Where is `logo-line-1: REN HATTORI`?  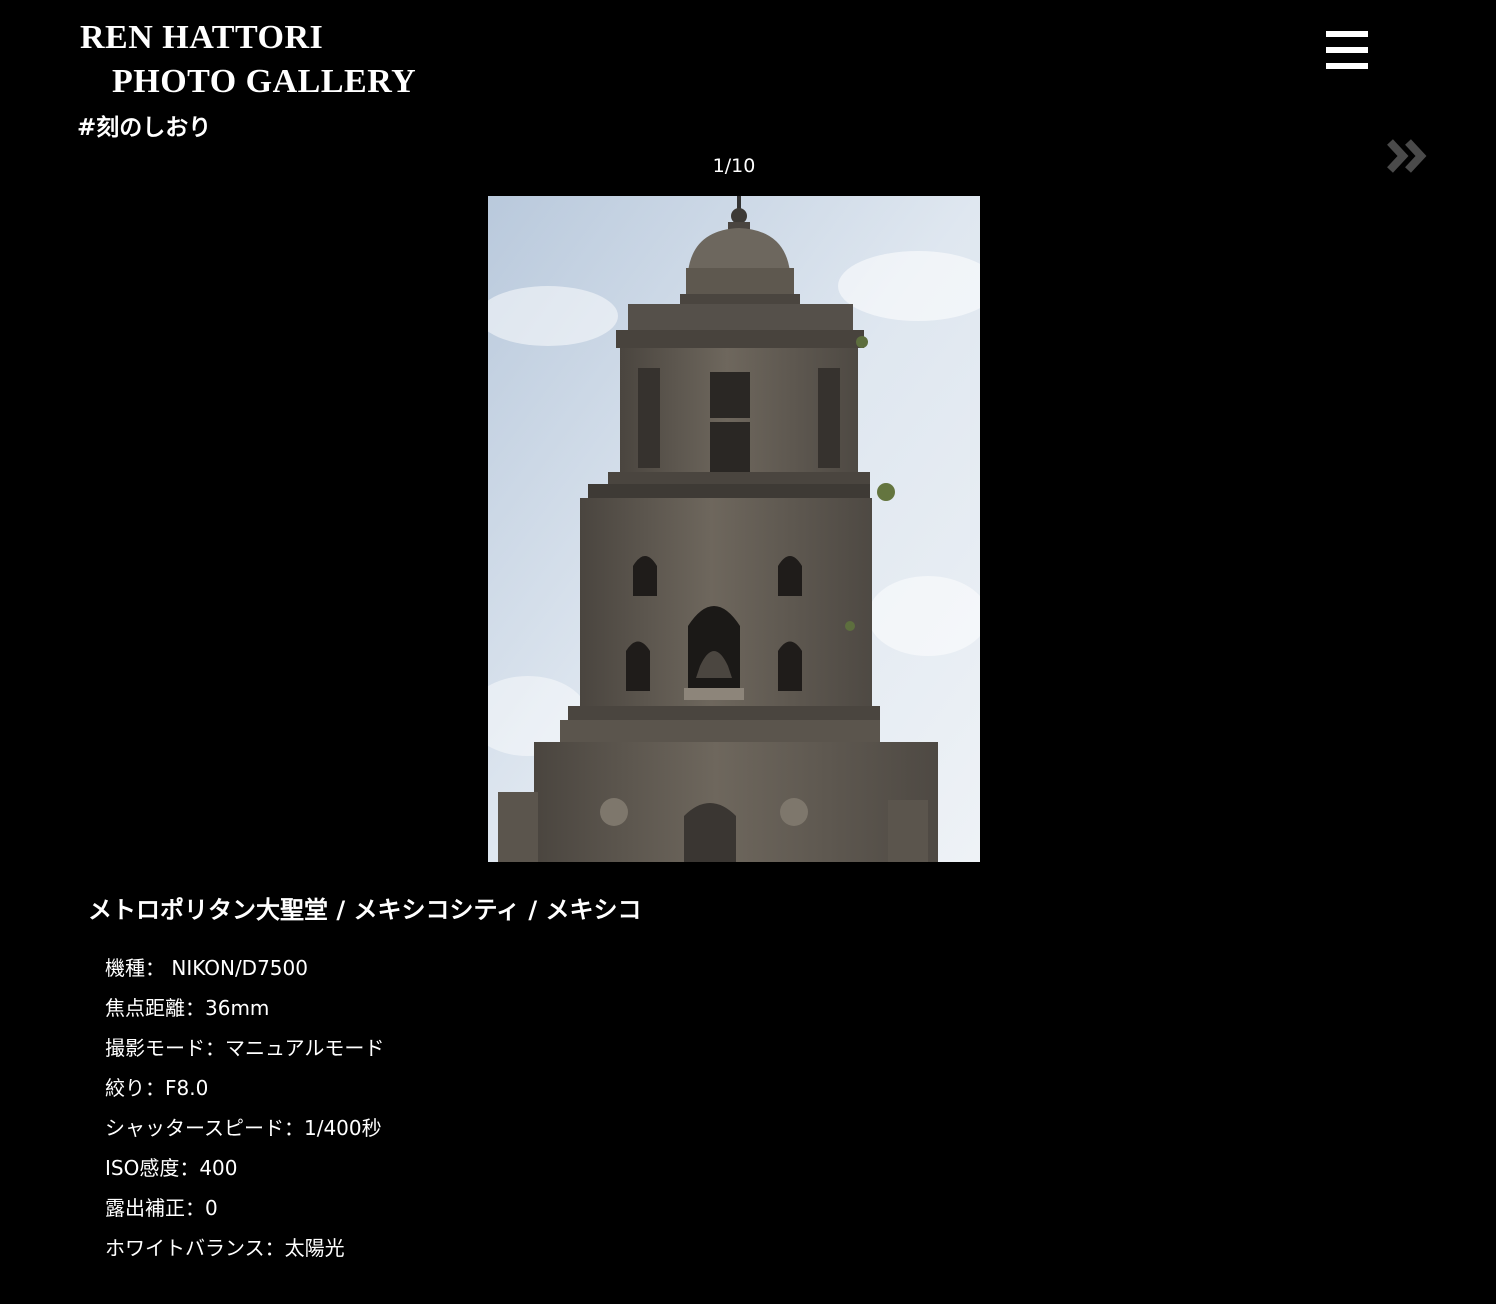 logo-line-1: REN HATTORI is located at coordinates (202, 37).